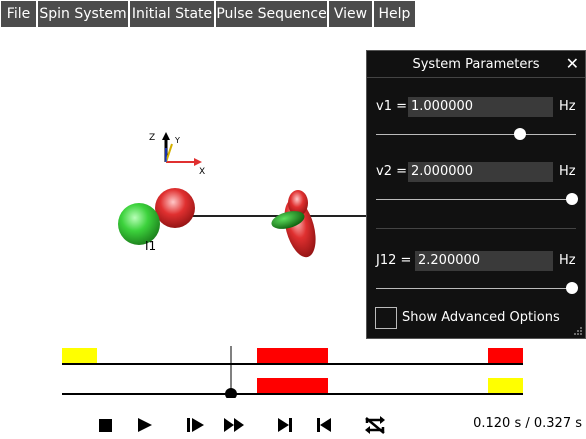 Image resolution: width=586 pixels, height=439 pixels. What do you see at coordinates (572, 64) in the screenshot?
I see `close-icon: ✕` at bounding box center [572, 64].